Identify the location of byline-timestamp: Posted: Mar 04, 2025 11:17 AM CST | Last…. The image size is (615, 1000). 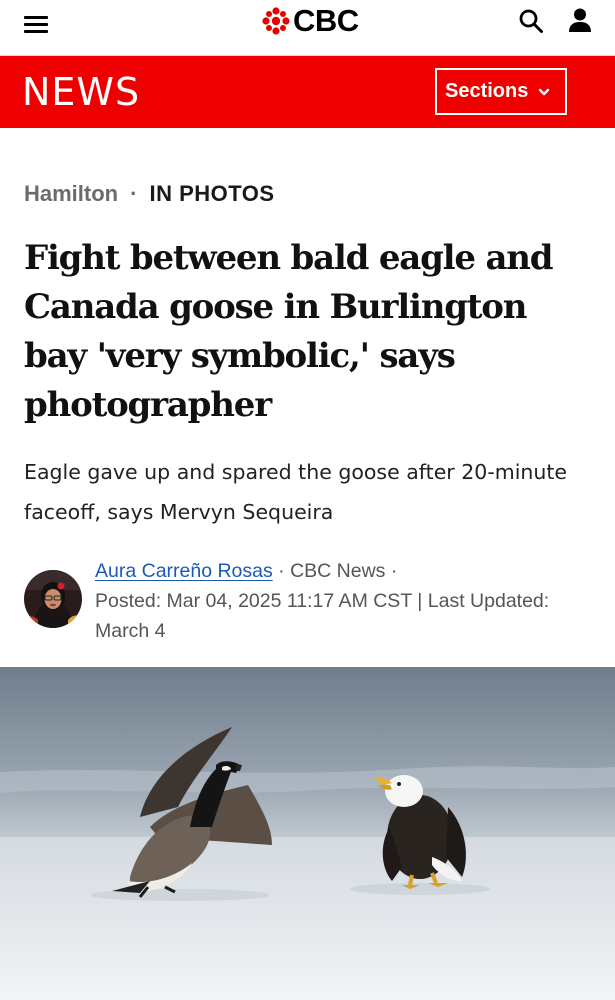
(322, 616).